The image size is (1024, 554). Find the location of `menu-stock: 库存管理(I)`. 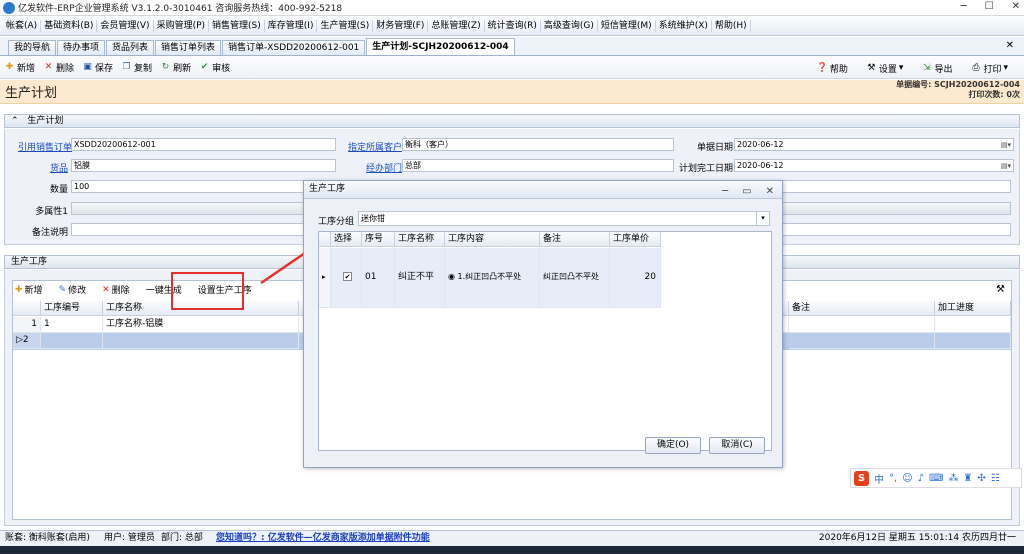

menu-stock: 库存管理(I) is located at coordinates (291, 26).